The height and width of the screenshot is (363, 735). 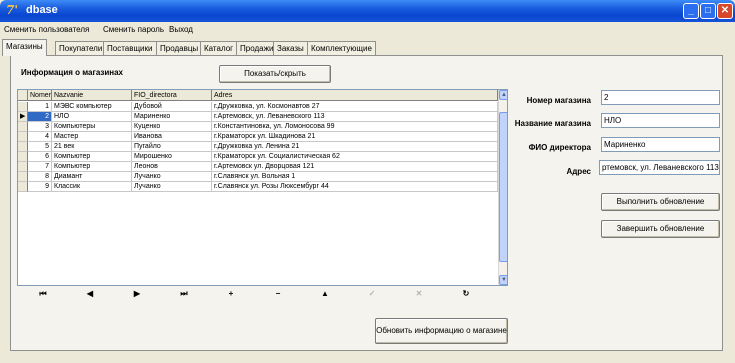 What do you see at coordinates (341, 48) in the screenshot?
I see `tab-components: Комплектующие` at bounding box center [341, 48].